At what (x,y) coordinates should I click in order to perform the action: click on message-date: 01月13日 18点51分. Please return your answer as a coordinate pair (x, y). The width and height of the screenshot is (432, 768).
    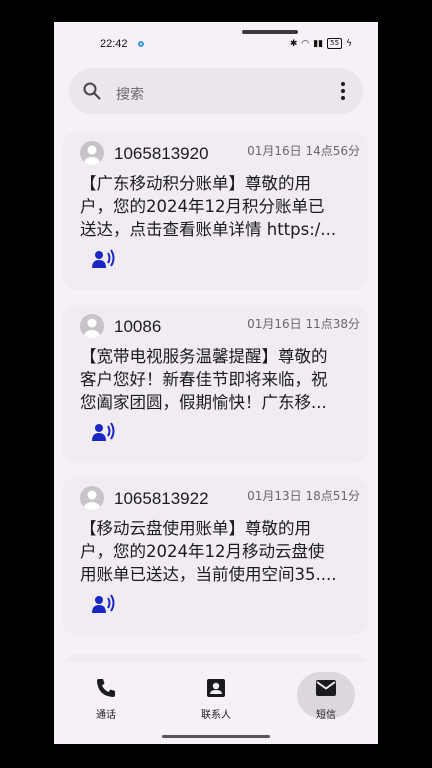
    Looking at the image, I should click on (303, 496).